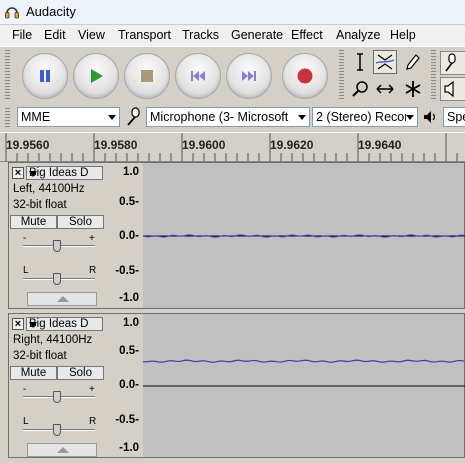 The width and height of the screenshot is (465, 463). What do you see at coordinates (68, 117) in the screenshot?
I see `audio-host-select: MME` at bounding box center [68, 117].